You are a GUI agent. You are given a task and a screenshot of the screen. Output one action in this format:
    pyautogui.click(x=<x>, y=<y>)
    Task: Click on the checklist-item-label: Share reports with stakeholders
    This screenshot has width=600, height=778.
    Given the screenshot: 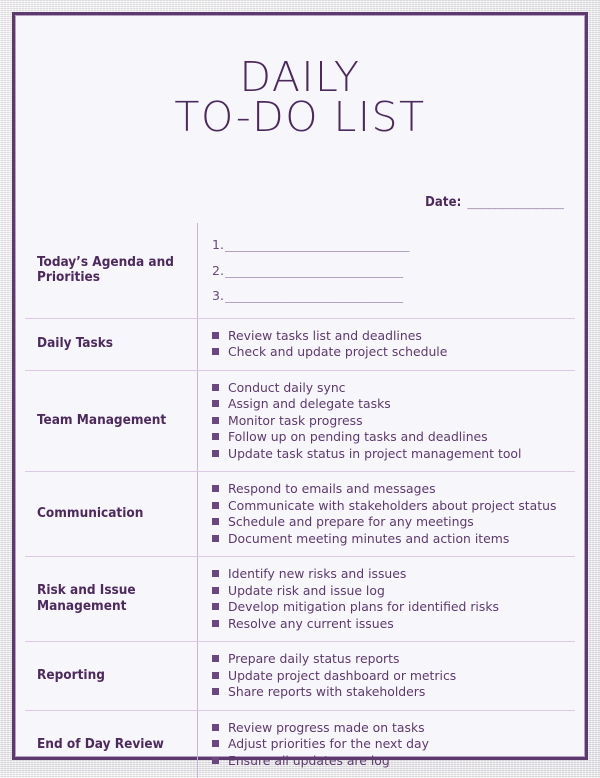 What is the action you would take?
    pyautogui.click(x=327, y=692)
    